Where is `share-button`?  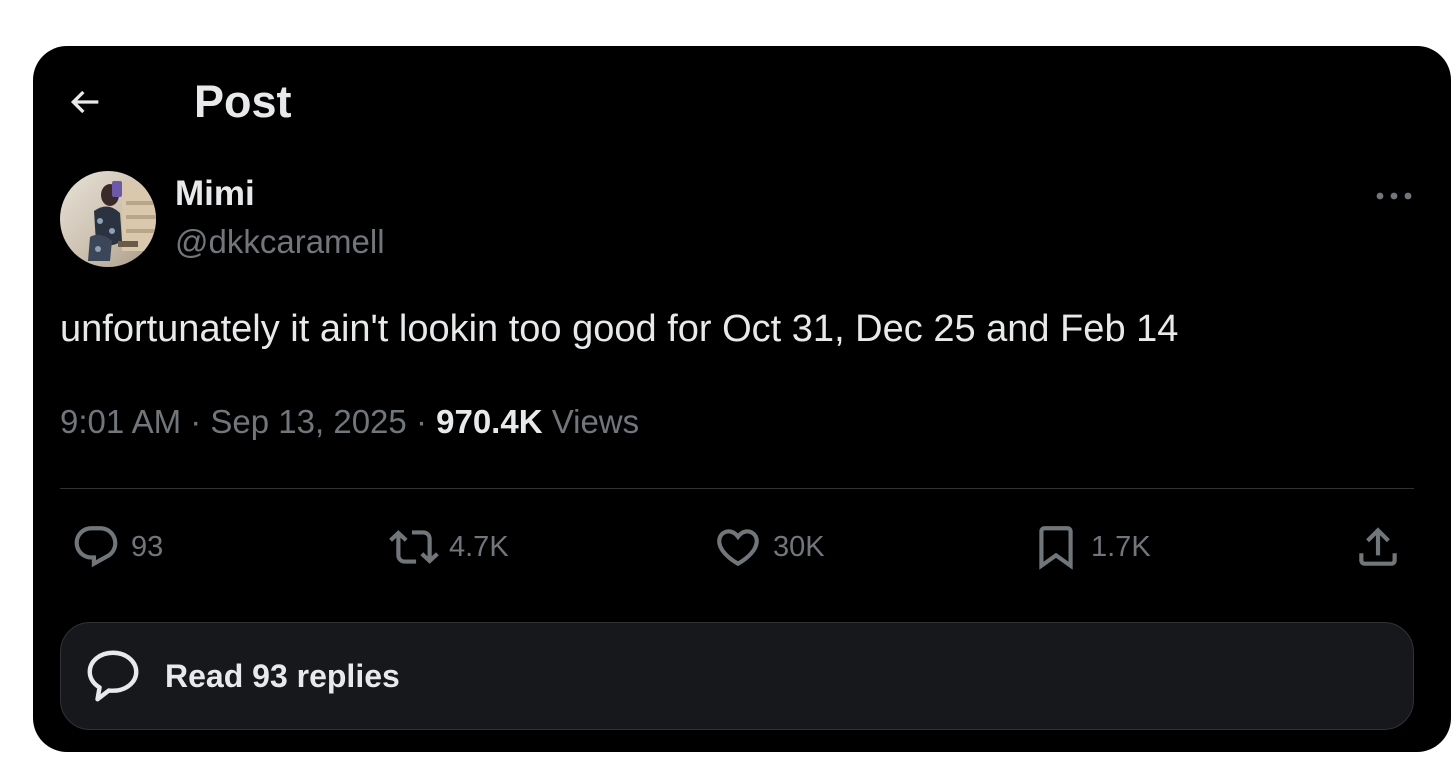 share-button is located at coordinates (1378, 547).